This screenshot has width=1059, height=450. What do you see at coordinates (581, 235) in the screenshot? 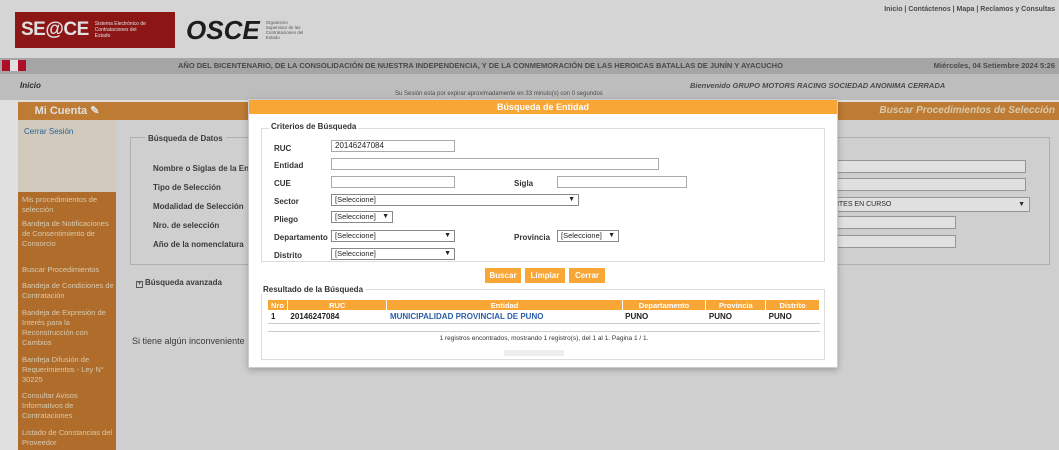
I see `provincia-select-value: [Seleccione]` at bounding box center [581, 235].